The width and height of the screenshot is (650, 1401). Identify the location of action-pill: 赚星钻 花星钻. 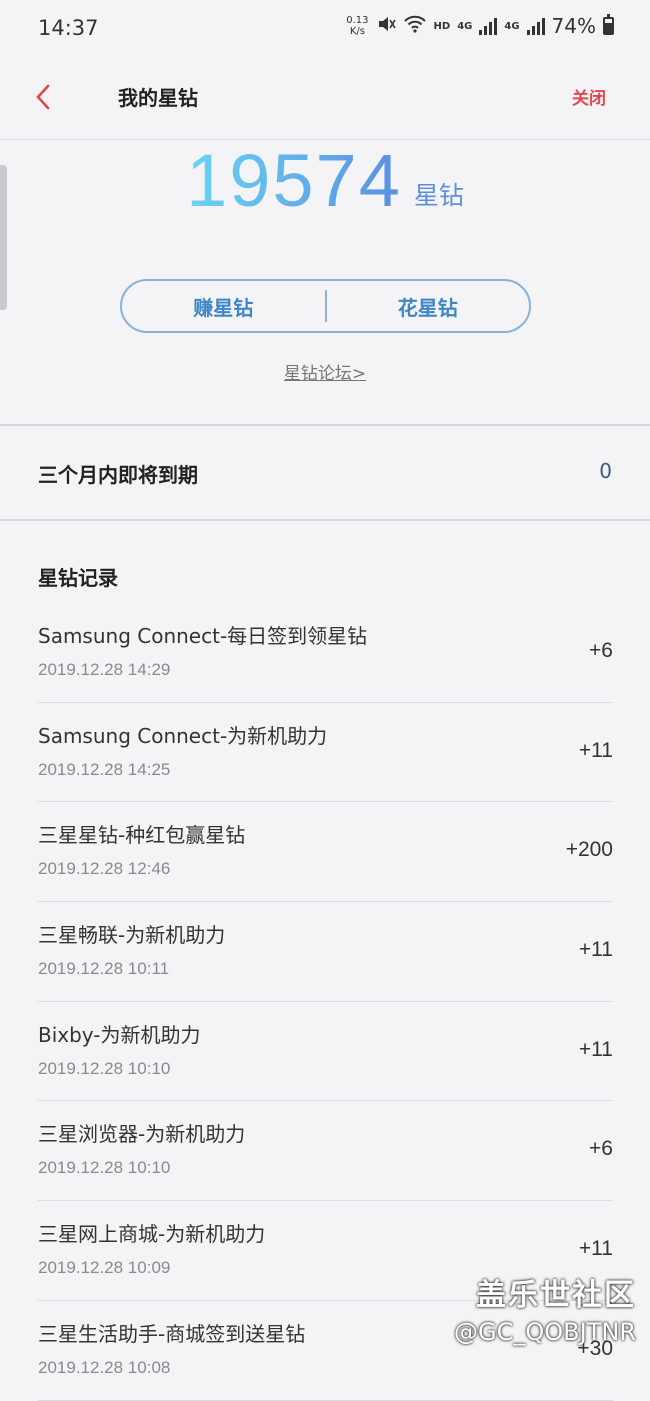
(325, 306).